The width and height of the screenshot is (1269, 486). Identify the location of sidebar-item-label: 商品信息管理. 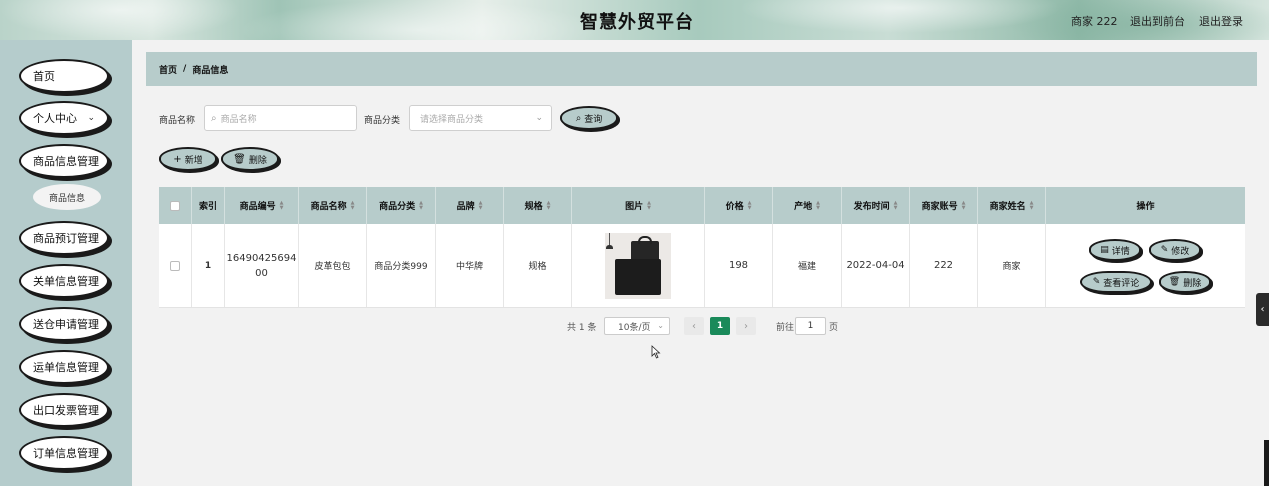
(66, 161).